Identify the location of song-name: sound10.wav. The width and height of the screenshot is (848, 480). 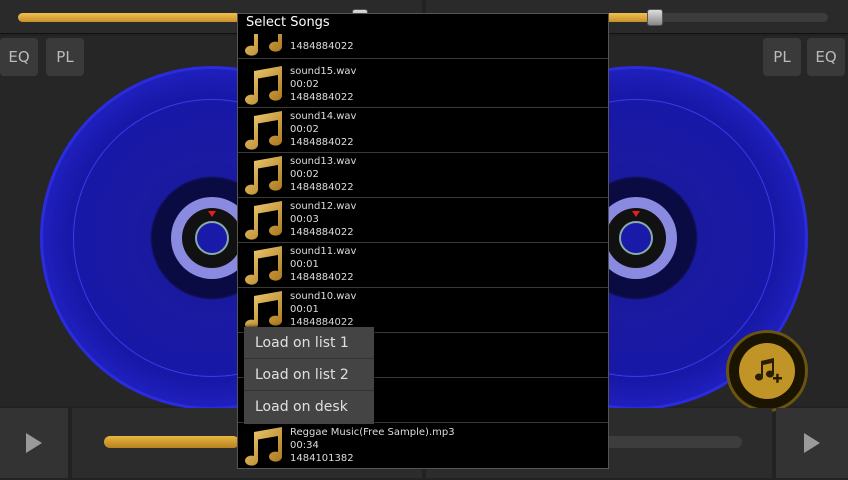
(323, 296).